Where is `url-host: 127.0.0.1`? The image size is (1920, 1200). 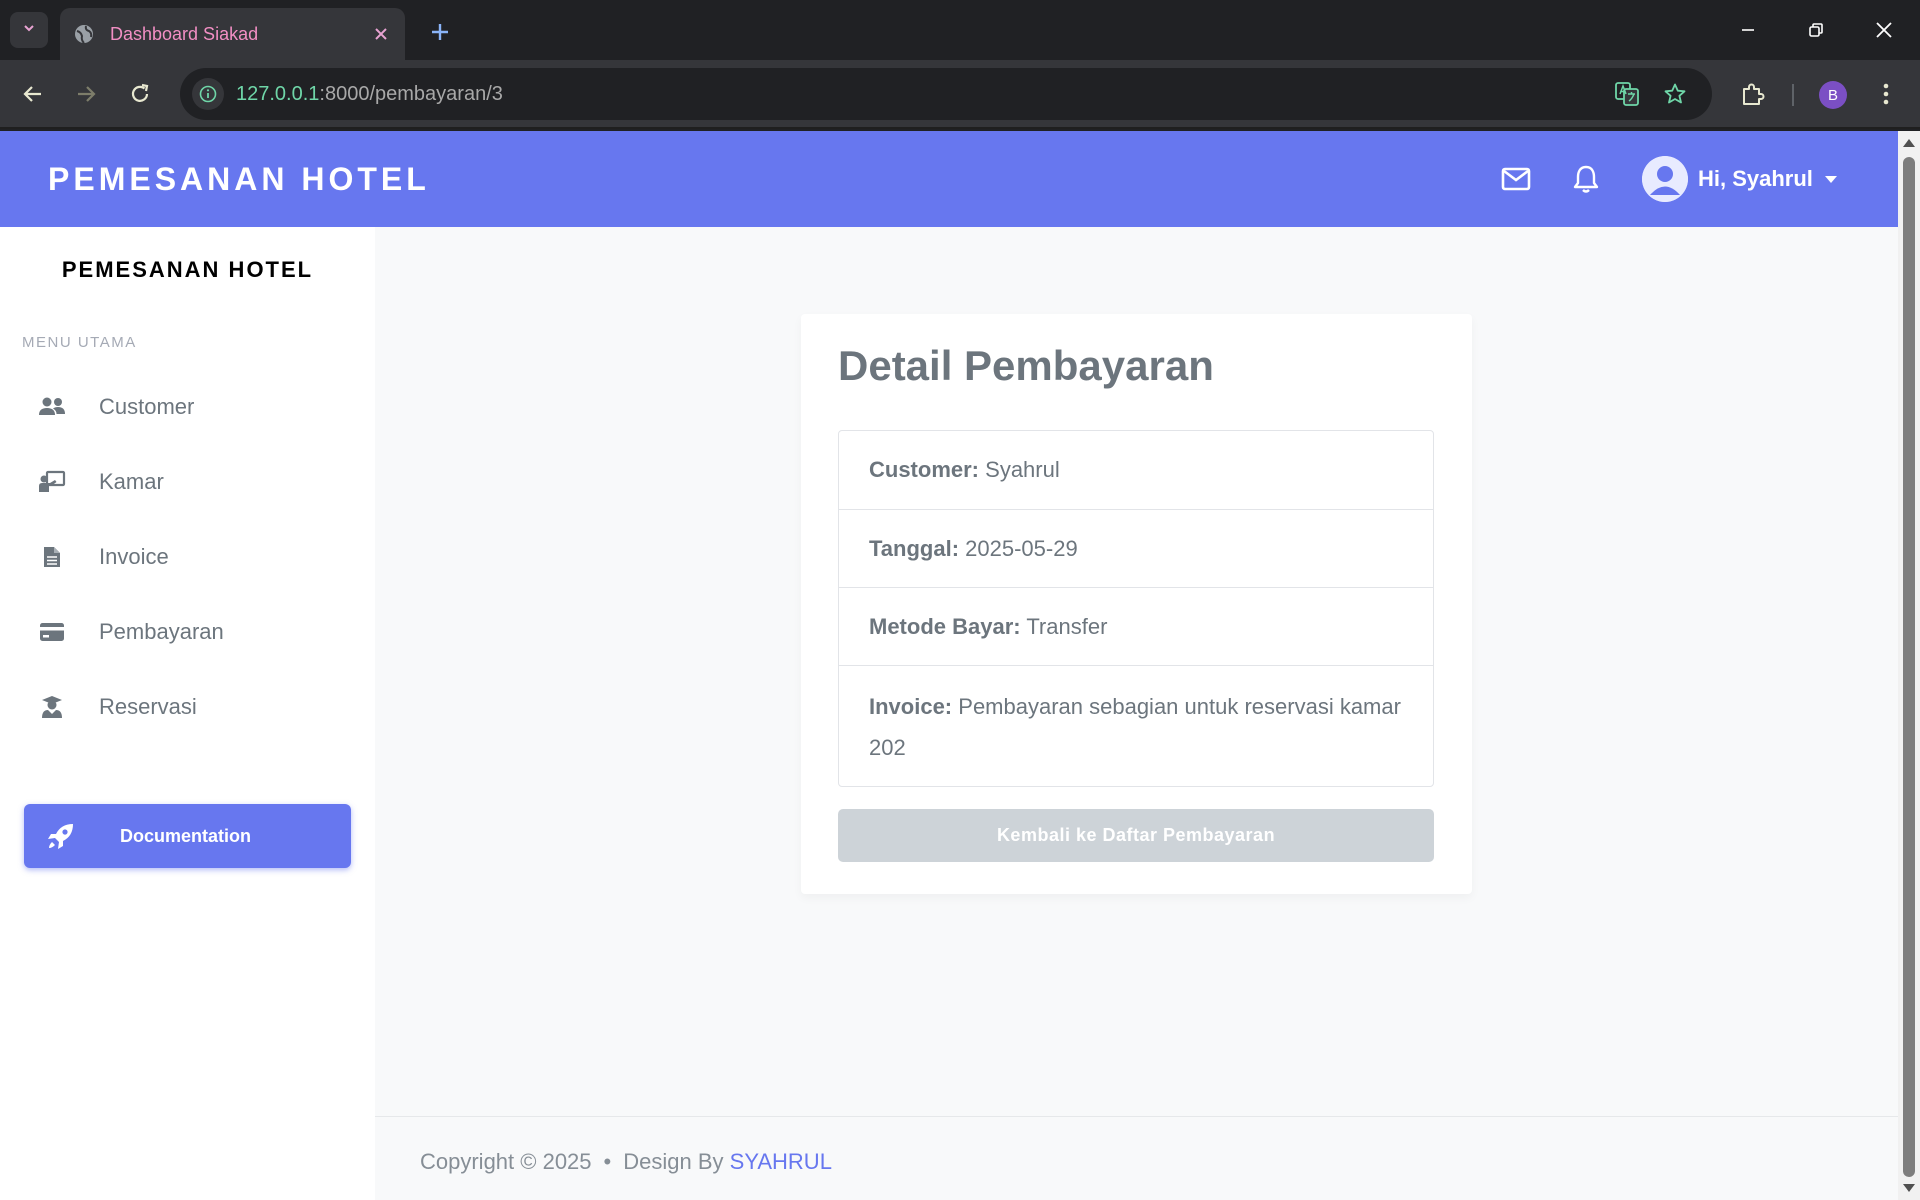 url-host: 127.0.0.1 is located at coordinates (278, 94).